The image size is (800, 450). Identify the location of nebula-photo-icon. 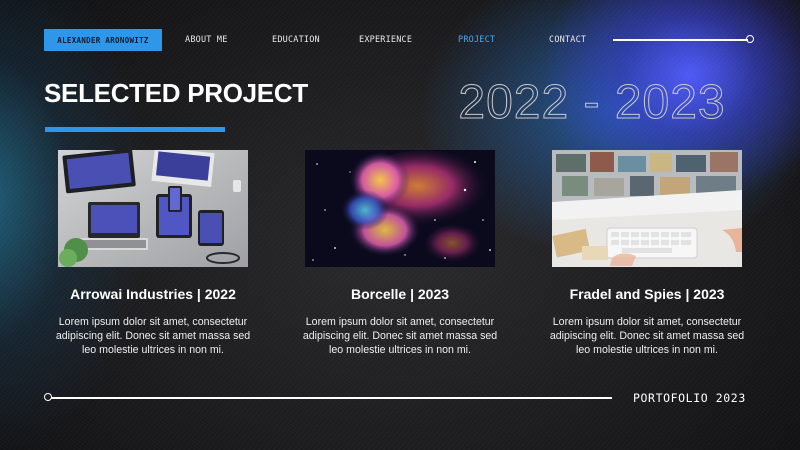
(400, 208).